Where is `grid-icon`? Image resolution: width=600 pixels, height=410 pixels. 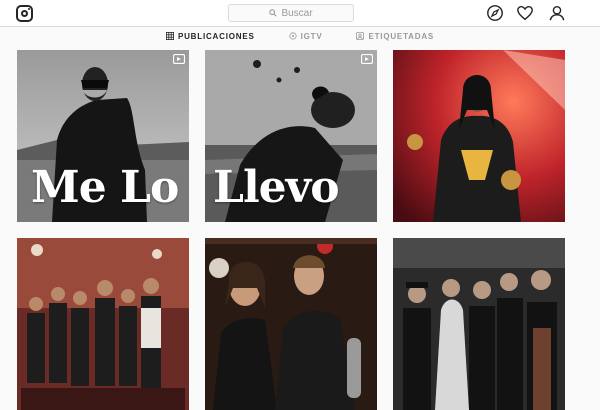 grid-icon is located at coordinates (169, 36).